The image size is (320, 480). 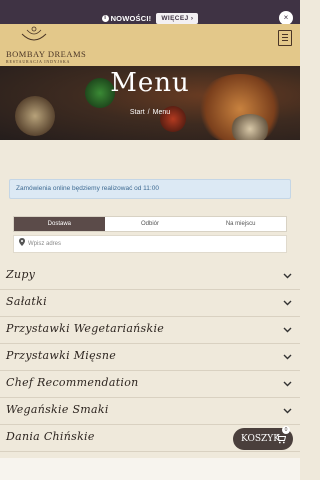 What do you see at coordinates (161, 112) in the screenshot?
I see `breadcrumb-current: Menu` at bounding box center [161, 112].